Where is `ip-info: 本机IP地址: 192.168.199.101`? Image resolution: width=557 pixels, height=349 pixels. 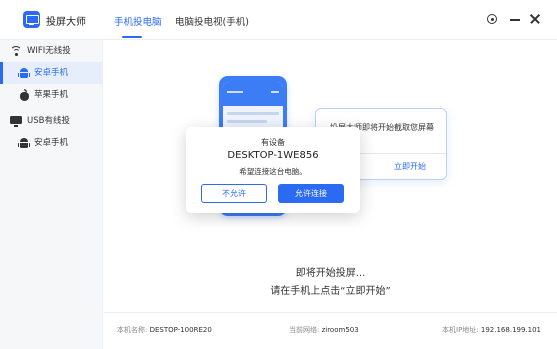 ip-info: 本机IP地址: 192.168.199.101 is located at coordinates (492, 330).